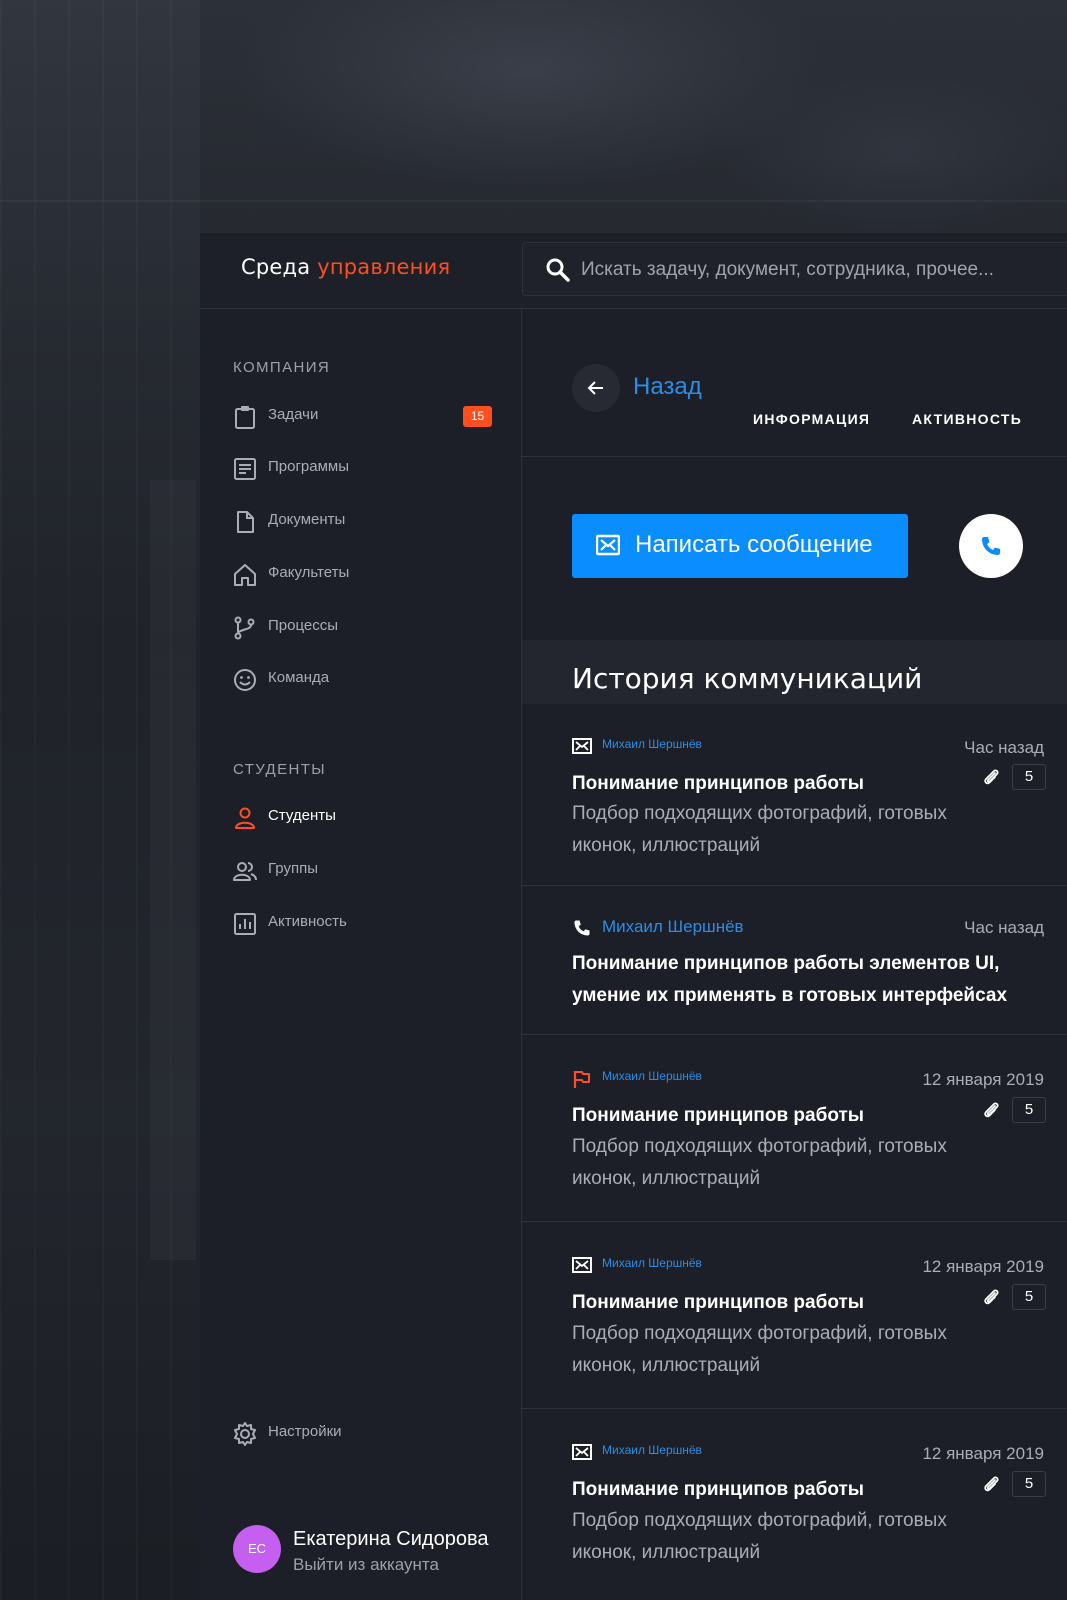 The height and width of the screenshot is (1600, 1067). Describe the element at coordinates (245, 417) in the screenshot. I see `clipboard-icon` at that location.